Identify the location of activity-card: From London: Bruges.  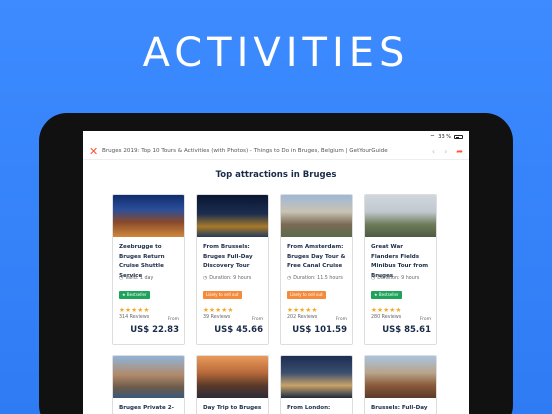
(316, 384).